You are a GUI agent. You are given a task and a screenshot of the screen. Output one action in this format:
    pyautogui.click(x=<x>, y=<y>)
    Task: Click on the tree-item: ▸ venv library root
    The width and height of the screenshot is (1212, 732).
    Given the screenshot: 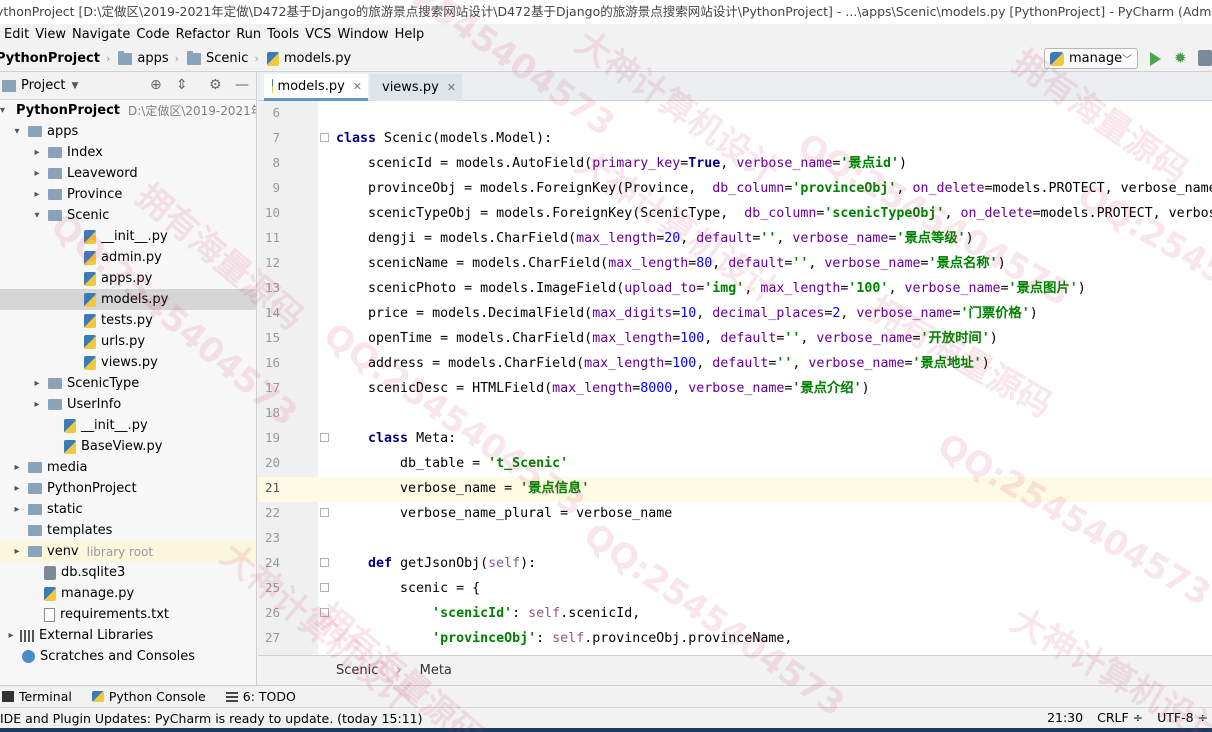 What is the action you would take?
    pyautogui.click(x=128, y=551)
    